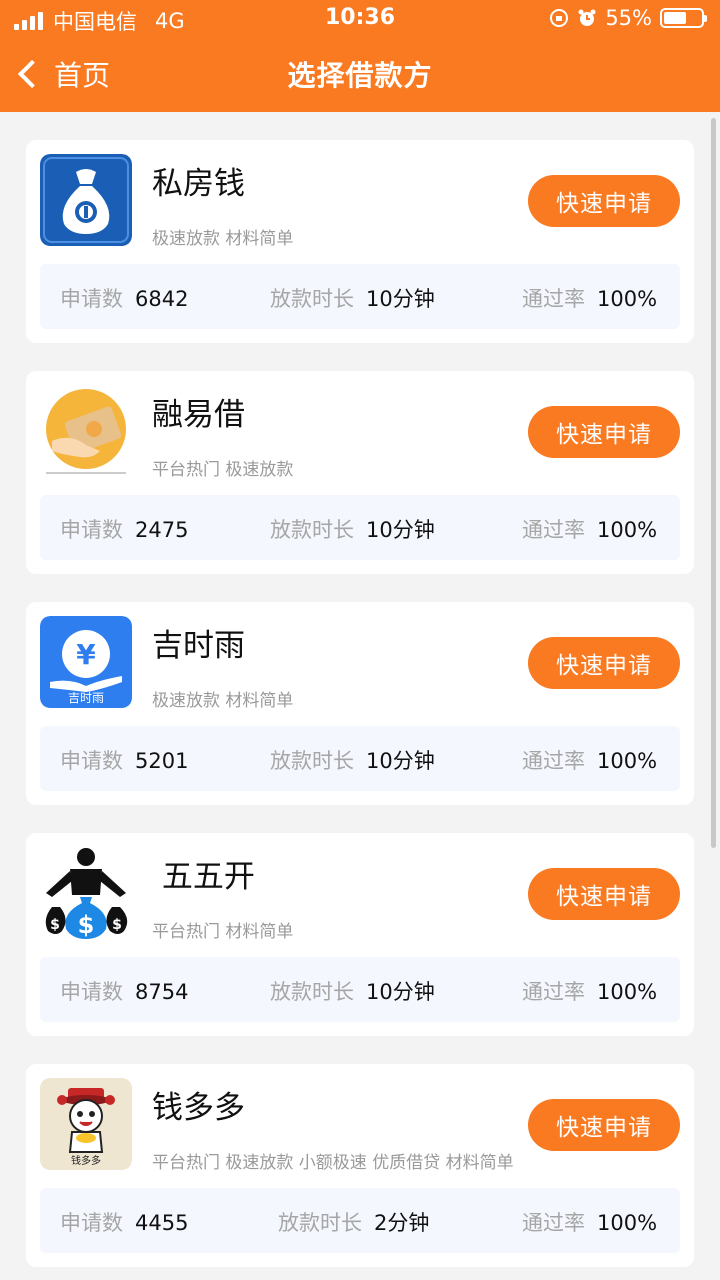  What do you see at coordinates (223, 932) in the screenshot?
I see `lender-tags: 平台热门 材料简单` at bounding box center [223, 932].